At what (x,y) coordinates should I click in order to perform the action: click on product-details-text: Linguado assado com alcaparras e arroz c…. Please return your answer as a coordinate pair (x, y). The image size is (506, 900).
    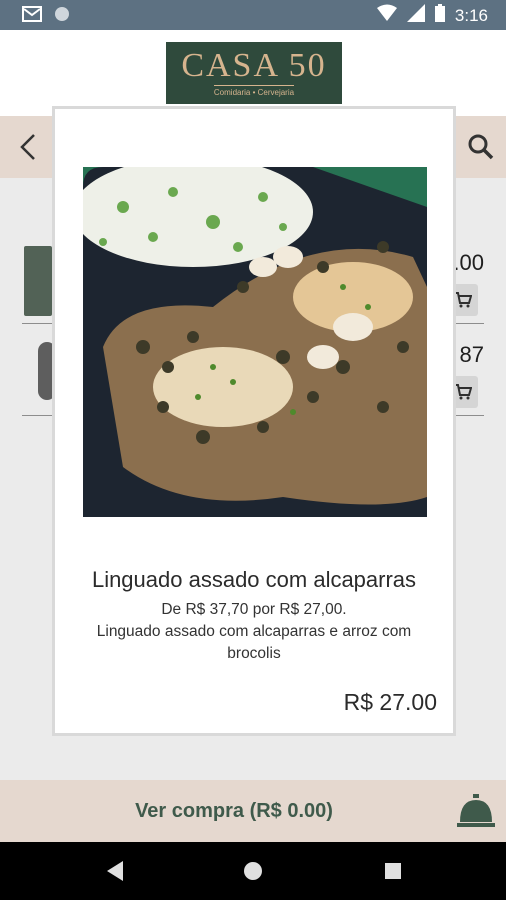
    Looking at the image, I should click on (254, 642).